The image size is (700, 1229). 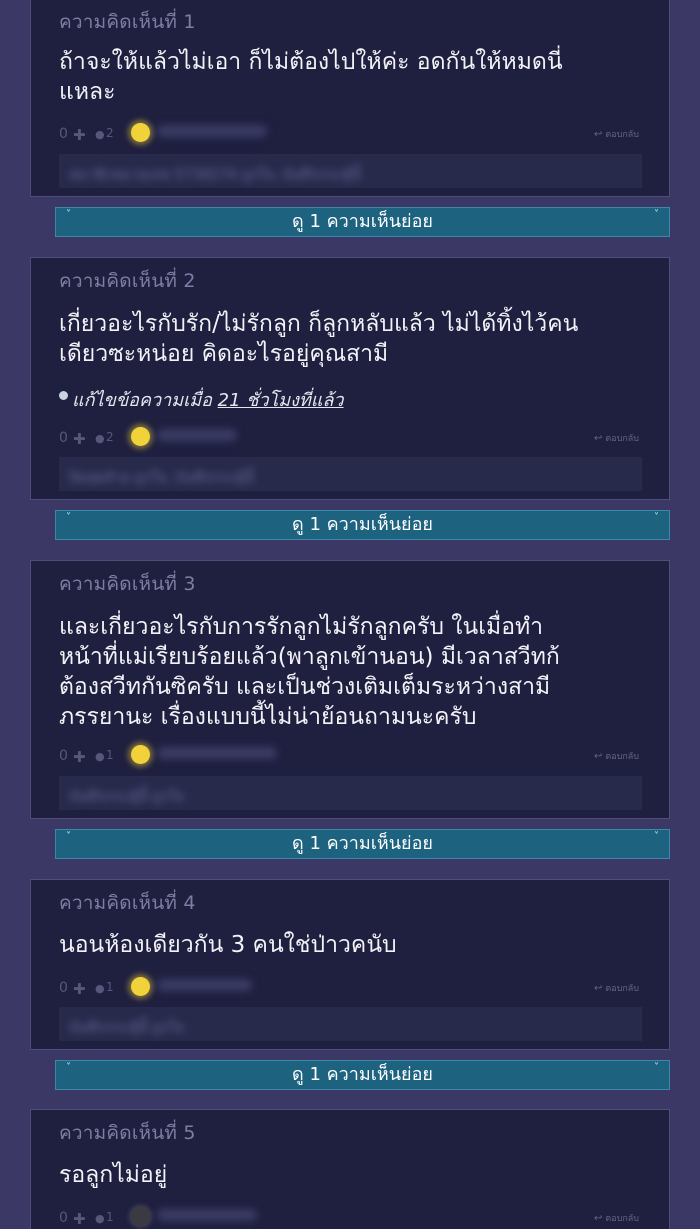 What do you see at coordinates (127, 281) in the screenshot?
I see `comment-number: ความคิดเห็นที่ 2` at bounding box center [127, 281].